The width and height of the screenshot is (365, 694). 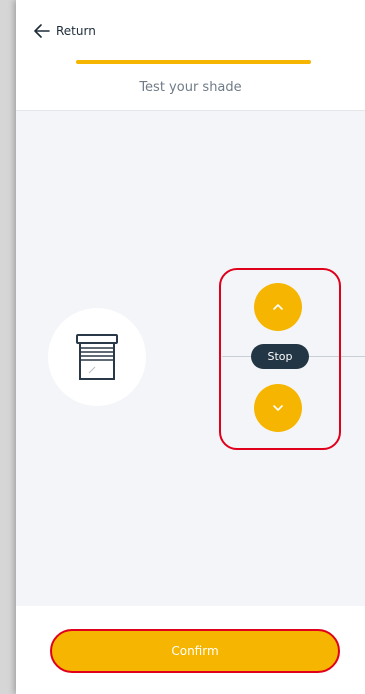 What do you see at coordinates (280, 356) in the screenshot?
I see `stop-button: Stop` at bounding box center [280, 356].